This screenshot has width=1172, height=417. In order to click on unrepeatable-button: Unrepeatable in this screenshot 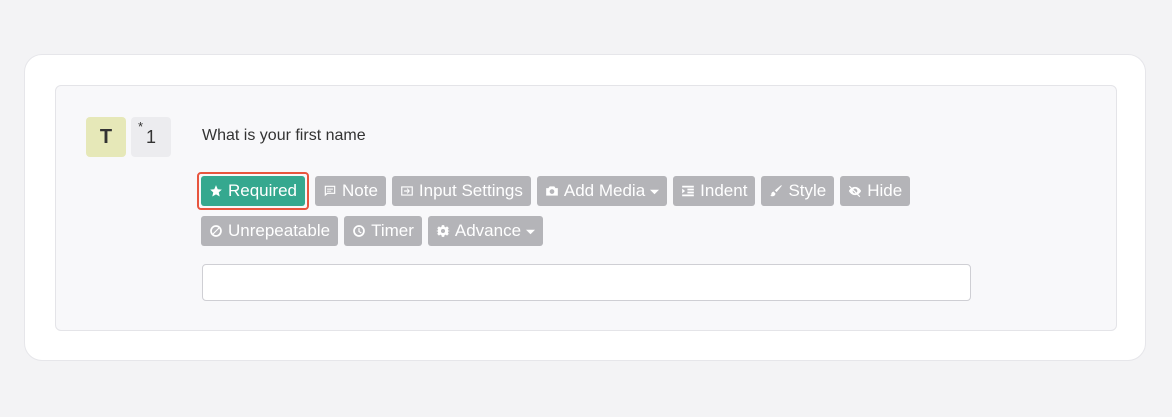, I will do `click(270, 231)`.